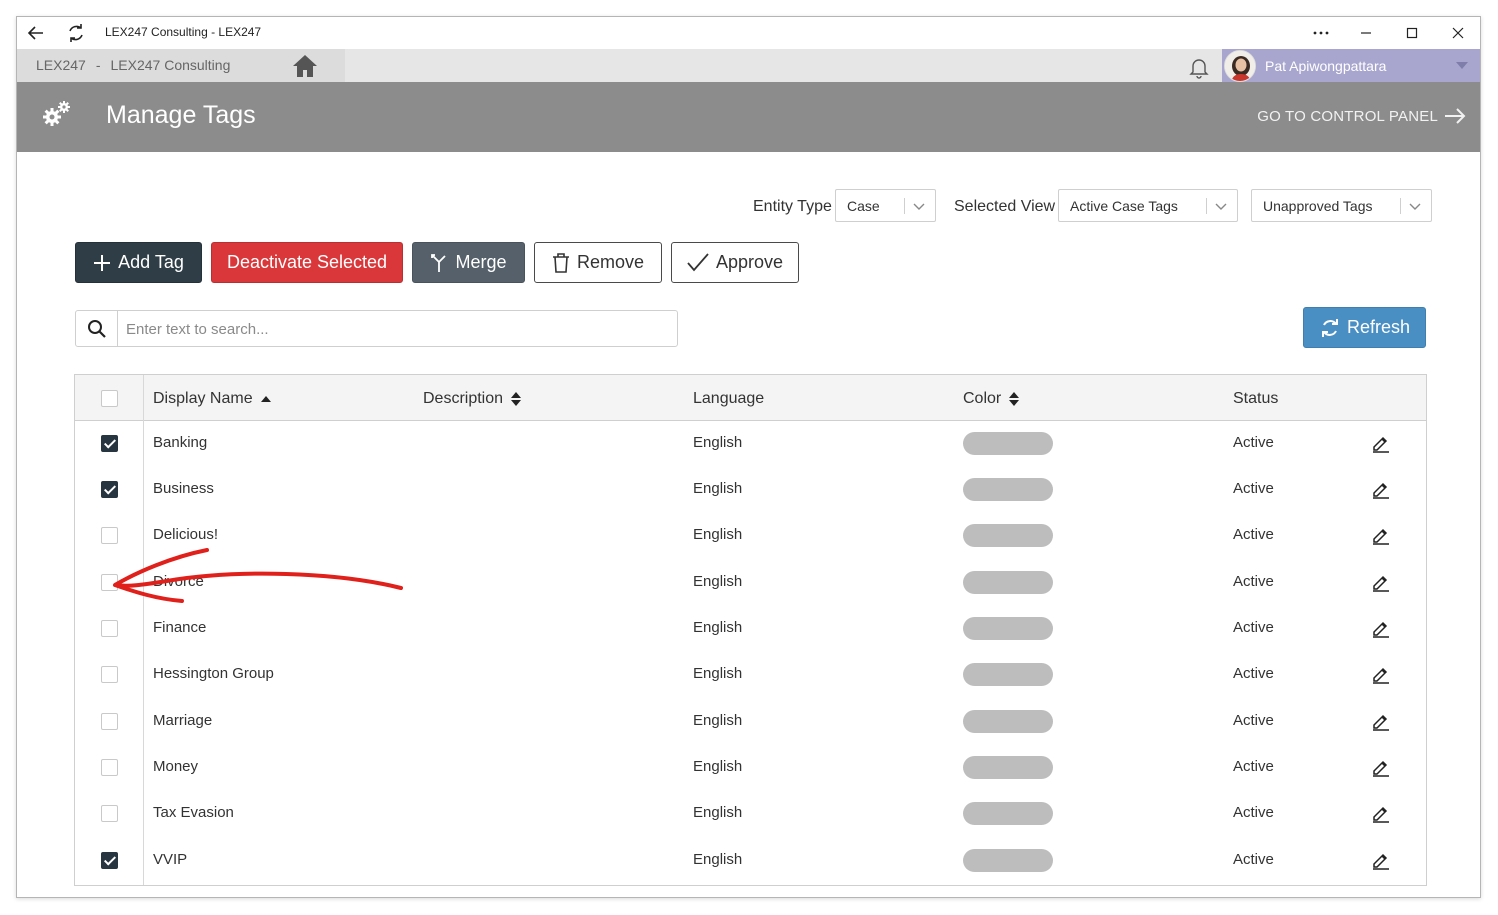 Image resolution: width=1498 pixels, height=915 pixels. What do you see at coordinates (61, 65) in the screenshot?
I see `brand-name: LEX247` at bounding box center [61, 65].